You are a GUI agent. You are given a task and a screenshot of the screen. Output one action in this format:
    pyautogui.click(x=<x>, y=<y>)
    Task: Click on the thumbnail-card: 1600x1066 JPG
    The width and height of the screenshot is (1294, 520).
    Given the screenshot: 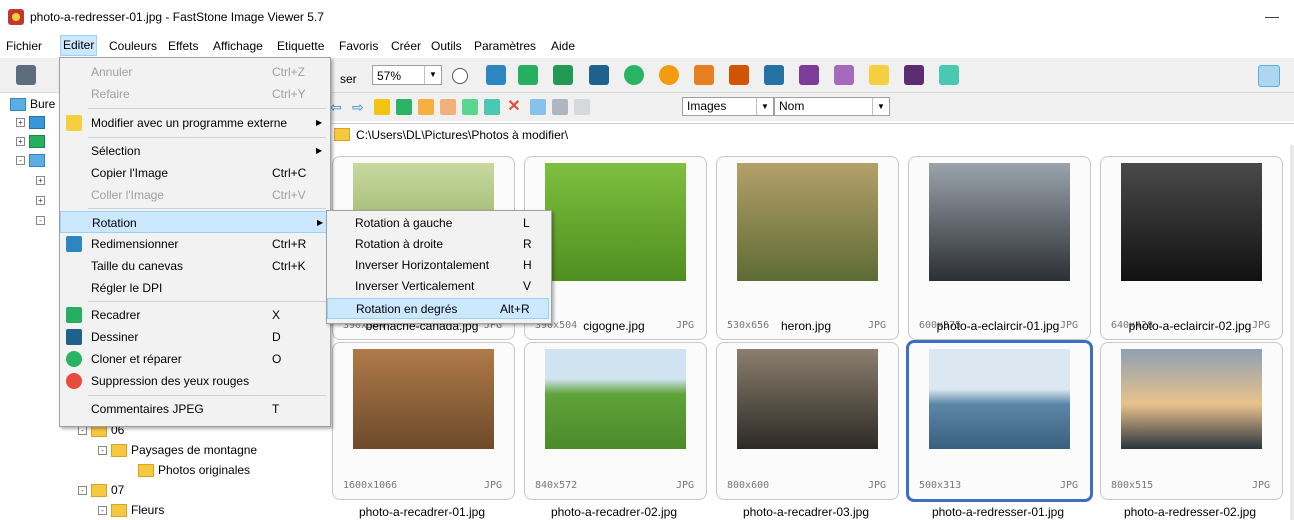 What is the action you would take?
    pyautogui.click(x=423, y=421)
    